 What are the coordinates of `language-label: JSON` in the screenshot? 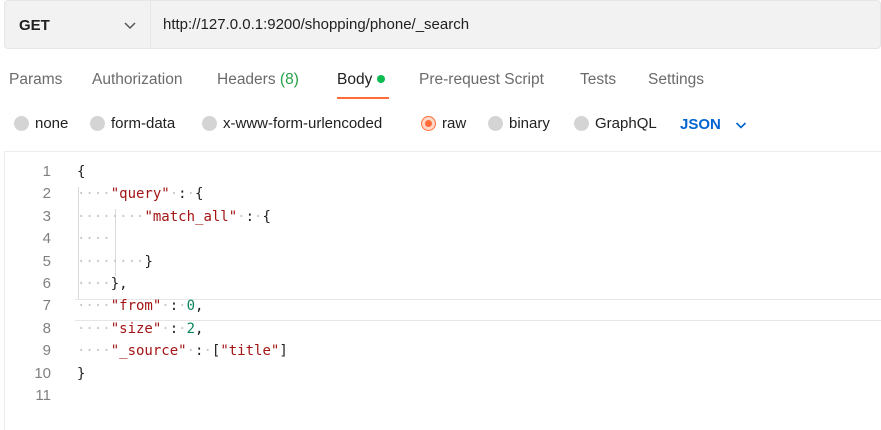 It's located at (700, 124).